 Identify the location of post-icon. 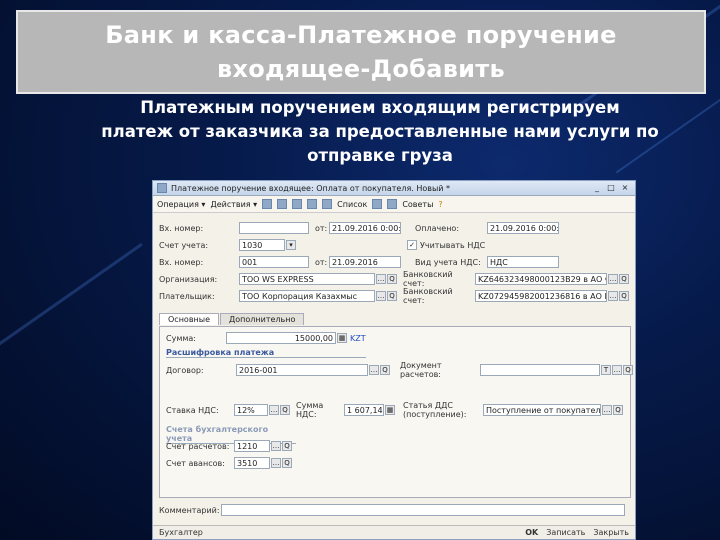
(312, 204).